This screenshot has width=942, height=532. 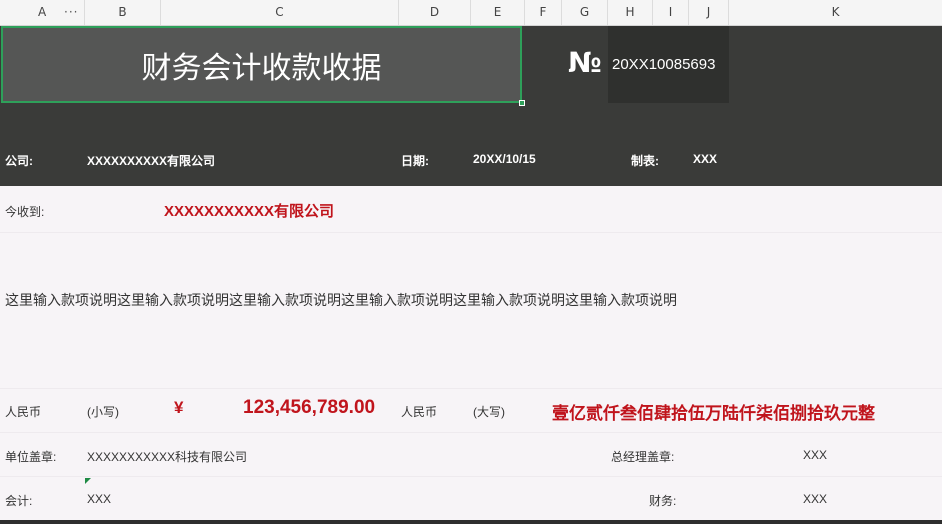 I want to click on gm-seal-value: XXX, so click(x=815, y=455).